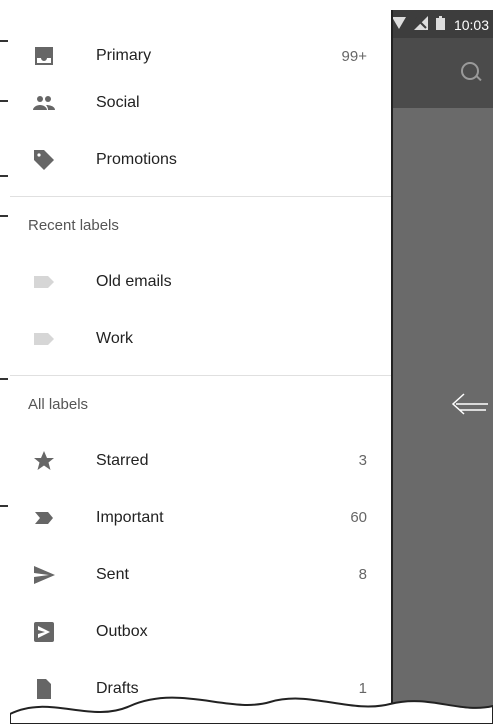  What do you see at coordinates (440, 23) in the screenshot?
I see `battery-icon` at bounding box center [440, 23].